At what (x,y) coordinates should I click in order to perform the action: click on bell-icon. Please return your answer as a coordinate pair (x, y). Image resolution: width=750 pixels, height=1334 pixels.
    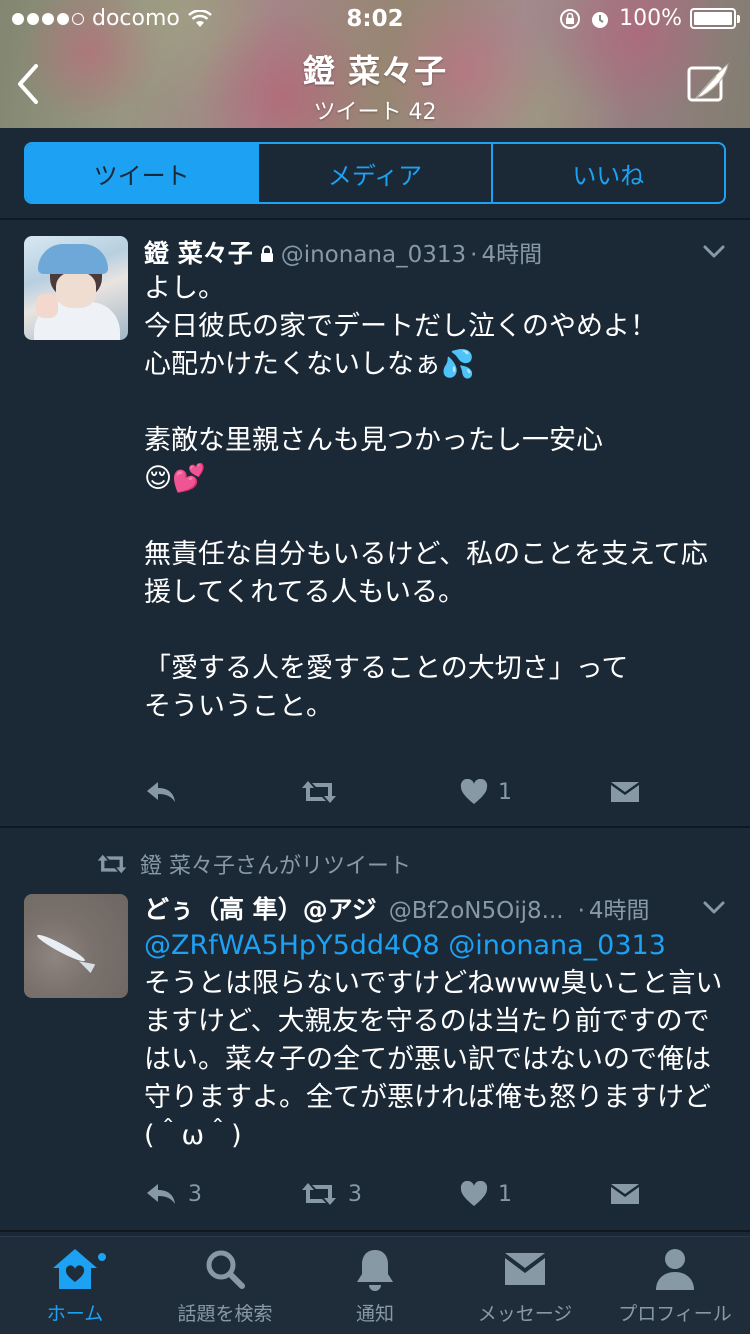
    Looking at the image, I should click on (375, 1270).